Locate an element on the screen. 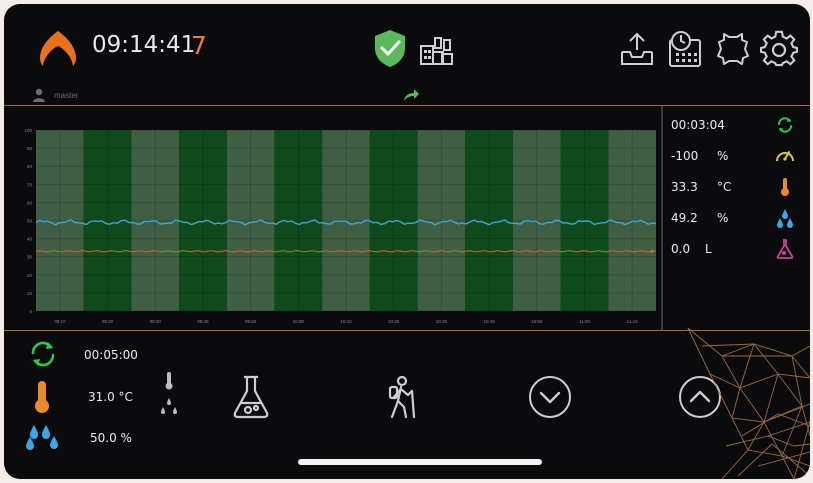 The width and height of the screenshot is (813, 483). chemical-flask-icon is located at coordinates (251, 397).